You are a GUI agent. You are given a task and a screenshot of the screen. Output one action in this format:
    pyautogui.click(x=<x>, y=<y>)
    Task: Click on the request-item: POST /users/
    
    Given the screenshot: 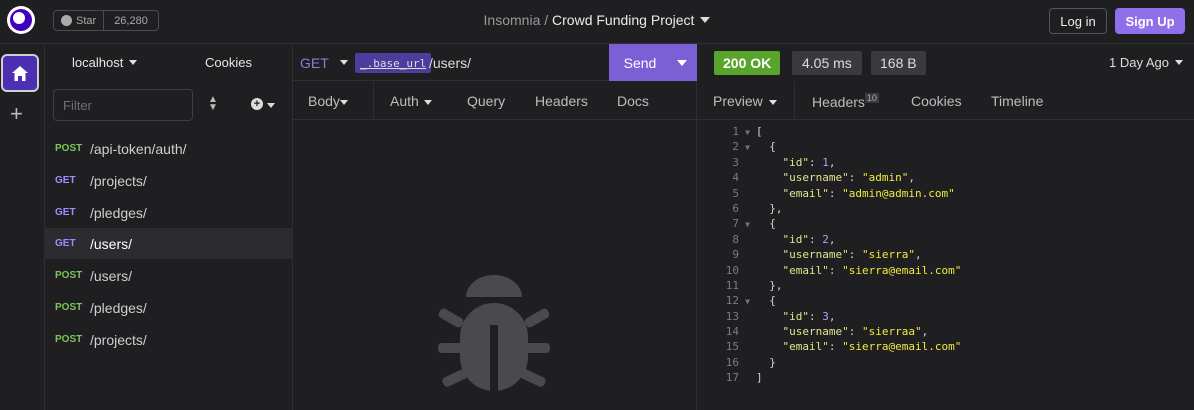 What is the action you would take?
    pyautogui.click(x=168, y=275)
    